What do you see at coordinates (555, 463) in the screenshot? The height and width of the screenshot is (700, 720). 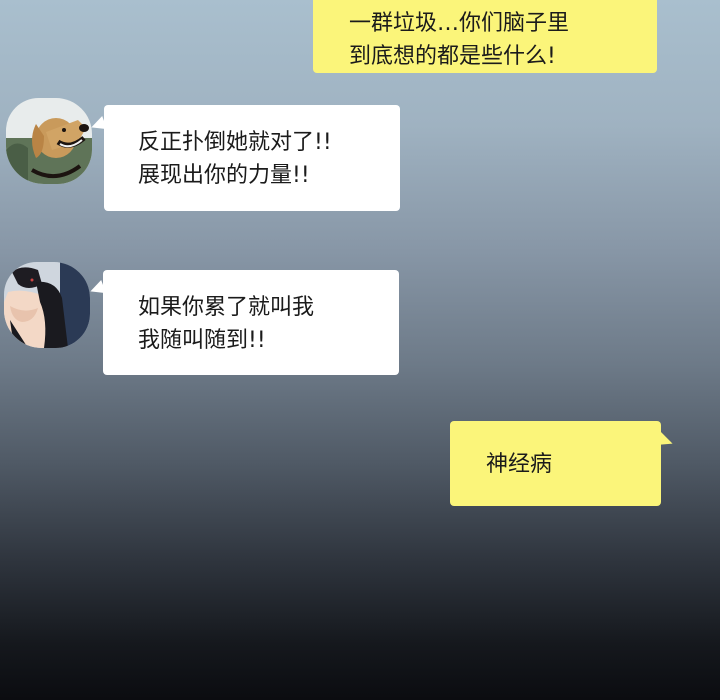 I see `message-bubble-reply: 神经病` at bounding box center [555, 463].